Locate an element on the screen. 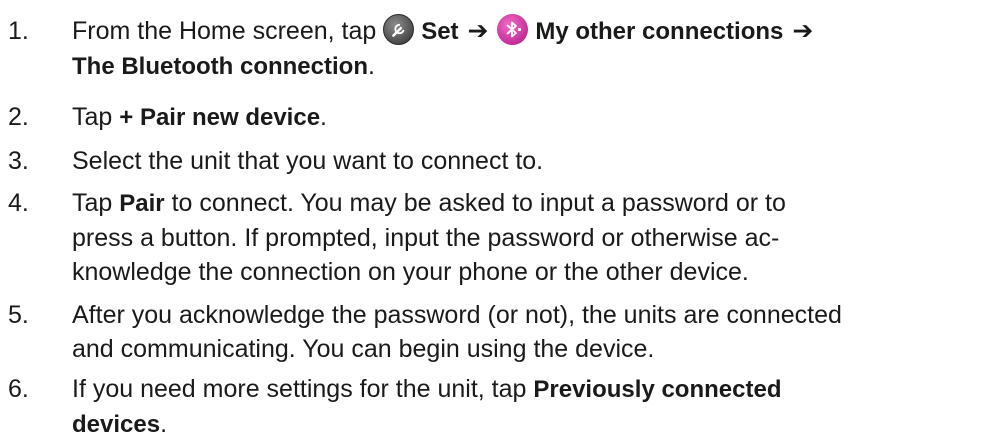  wrench-icon is located at coordinates (399, 29).